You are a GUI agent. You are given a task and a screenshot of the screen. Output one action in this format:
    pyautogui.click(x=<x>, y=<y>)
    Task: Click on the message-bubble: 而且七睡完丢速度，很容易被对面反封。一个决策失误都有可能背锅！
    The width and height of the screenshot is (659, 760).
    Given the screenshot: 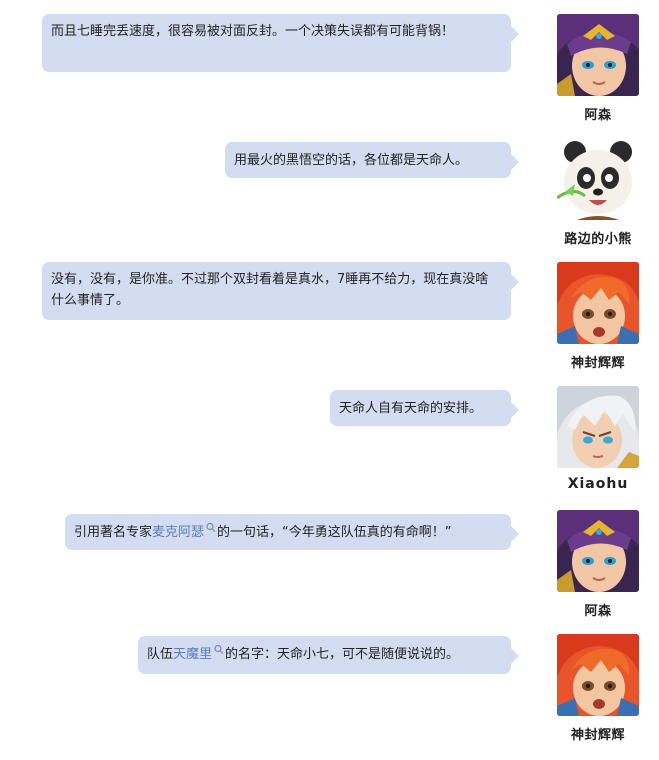 What is the action you would take?
    pyautogui.click(x=280, y=43)
    